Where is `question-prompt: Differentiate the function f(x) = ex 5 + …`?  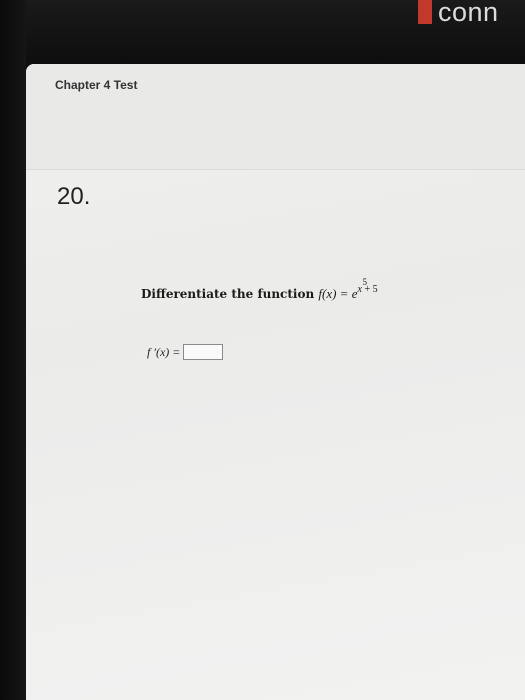 question-prompt: Differentiate the function f(x) = ex 5 + … is located at coordinates (259, 289).